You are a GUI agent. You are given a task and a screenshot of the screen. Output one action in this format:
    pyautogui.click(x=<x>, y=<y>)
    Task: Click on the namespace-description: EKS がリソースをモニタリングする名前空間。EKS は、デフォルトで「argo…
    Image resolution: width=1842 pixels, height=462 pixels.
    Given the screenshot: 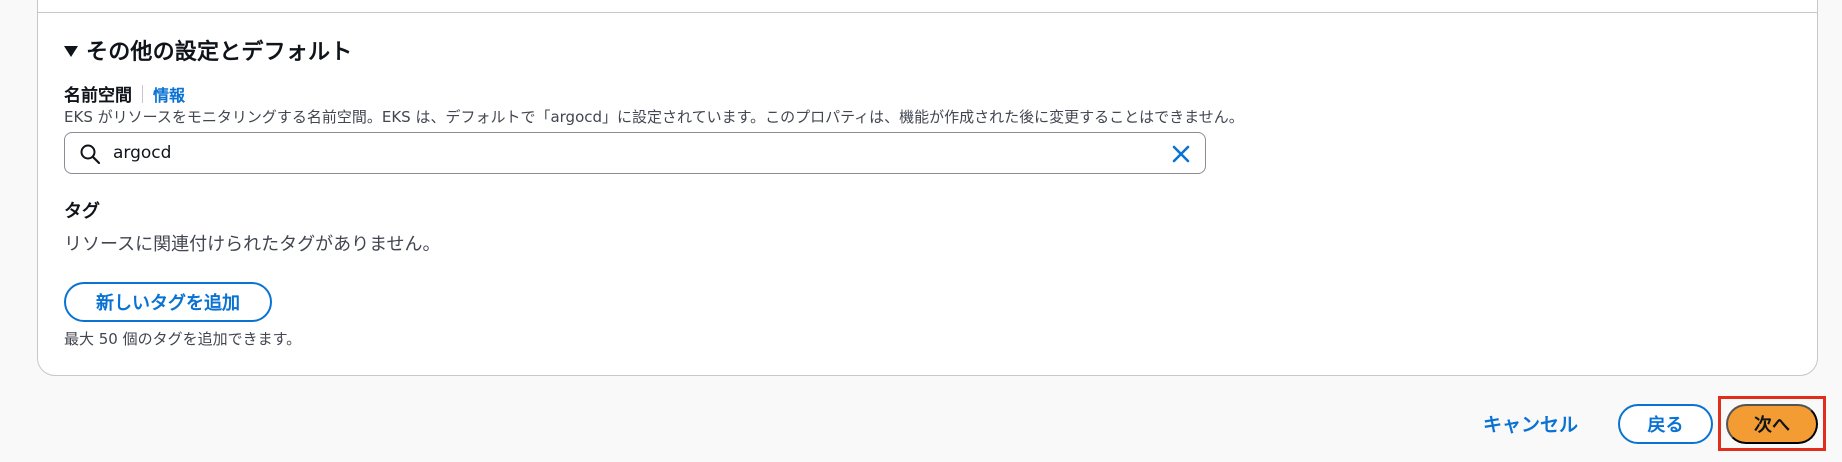 What is the action you would take?
    pyautogui.click(x=654, y=117)
    